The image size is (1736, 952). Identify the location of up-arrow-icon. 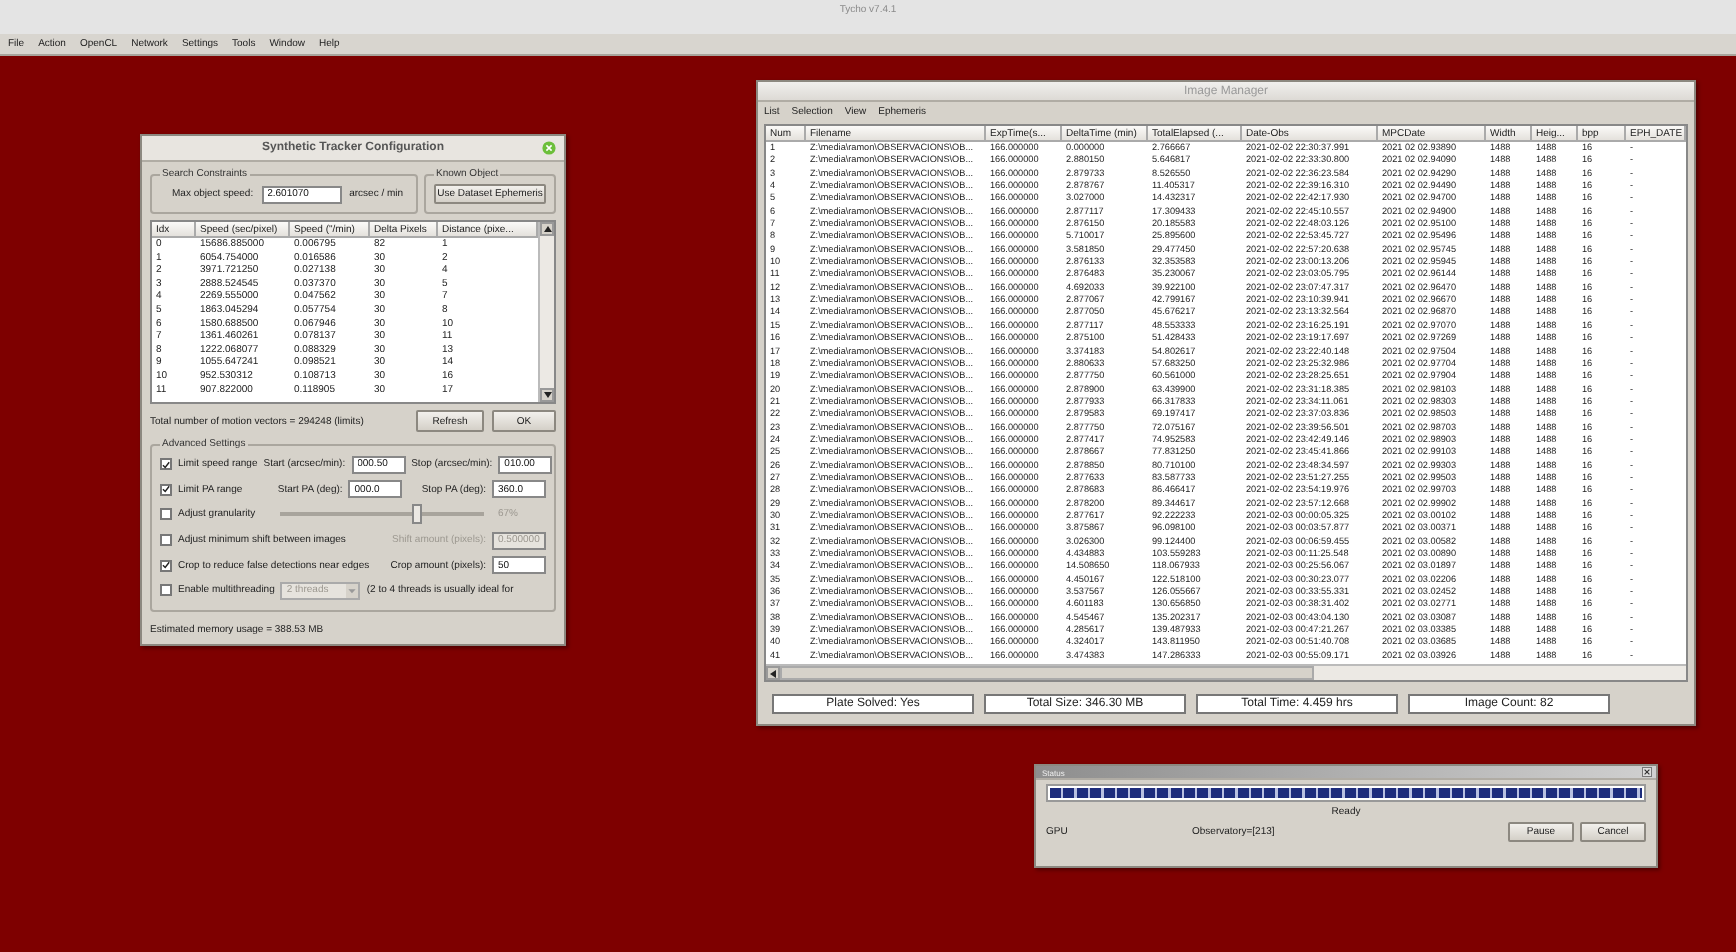
(547, 229).